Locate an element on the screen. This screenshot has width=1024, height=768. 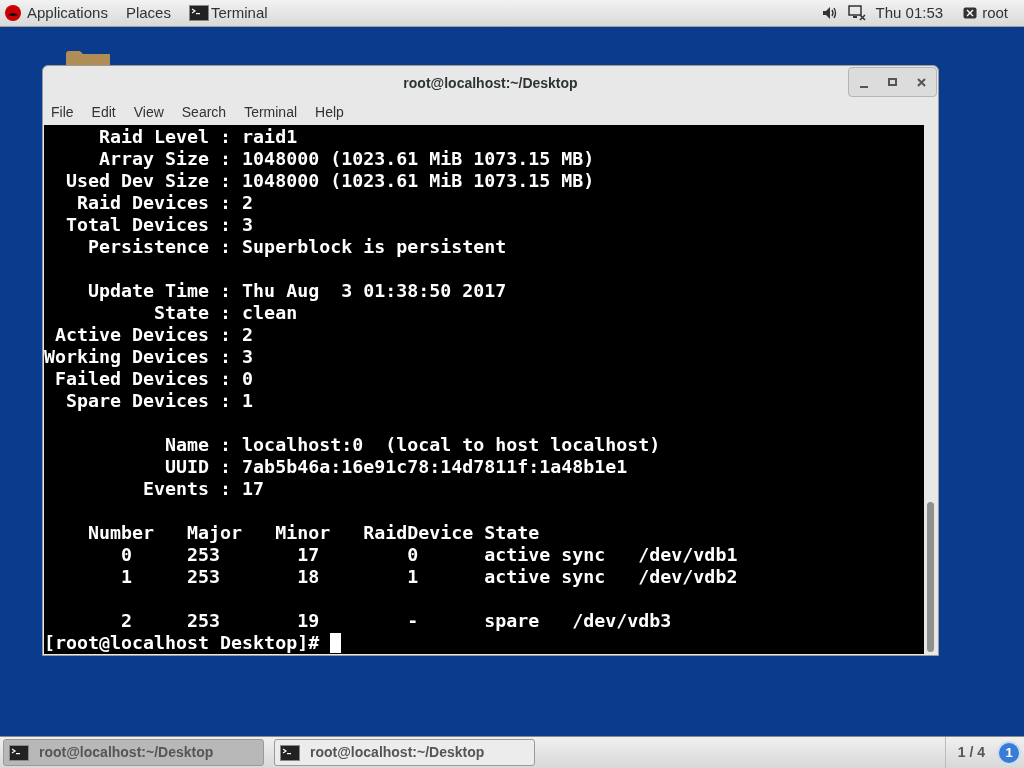
terminal-line: State : clean is located at coordinates (225, 313).